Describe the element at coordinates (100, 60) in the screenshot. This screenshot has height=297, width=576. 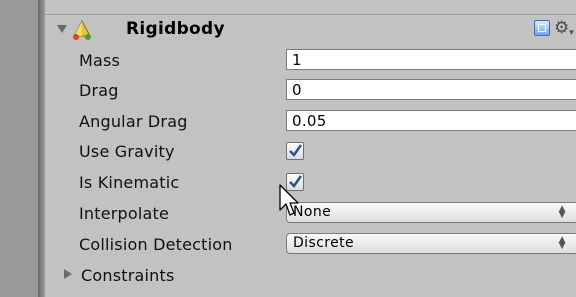
I see `mass-label: Mass` at that location.